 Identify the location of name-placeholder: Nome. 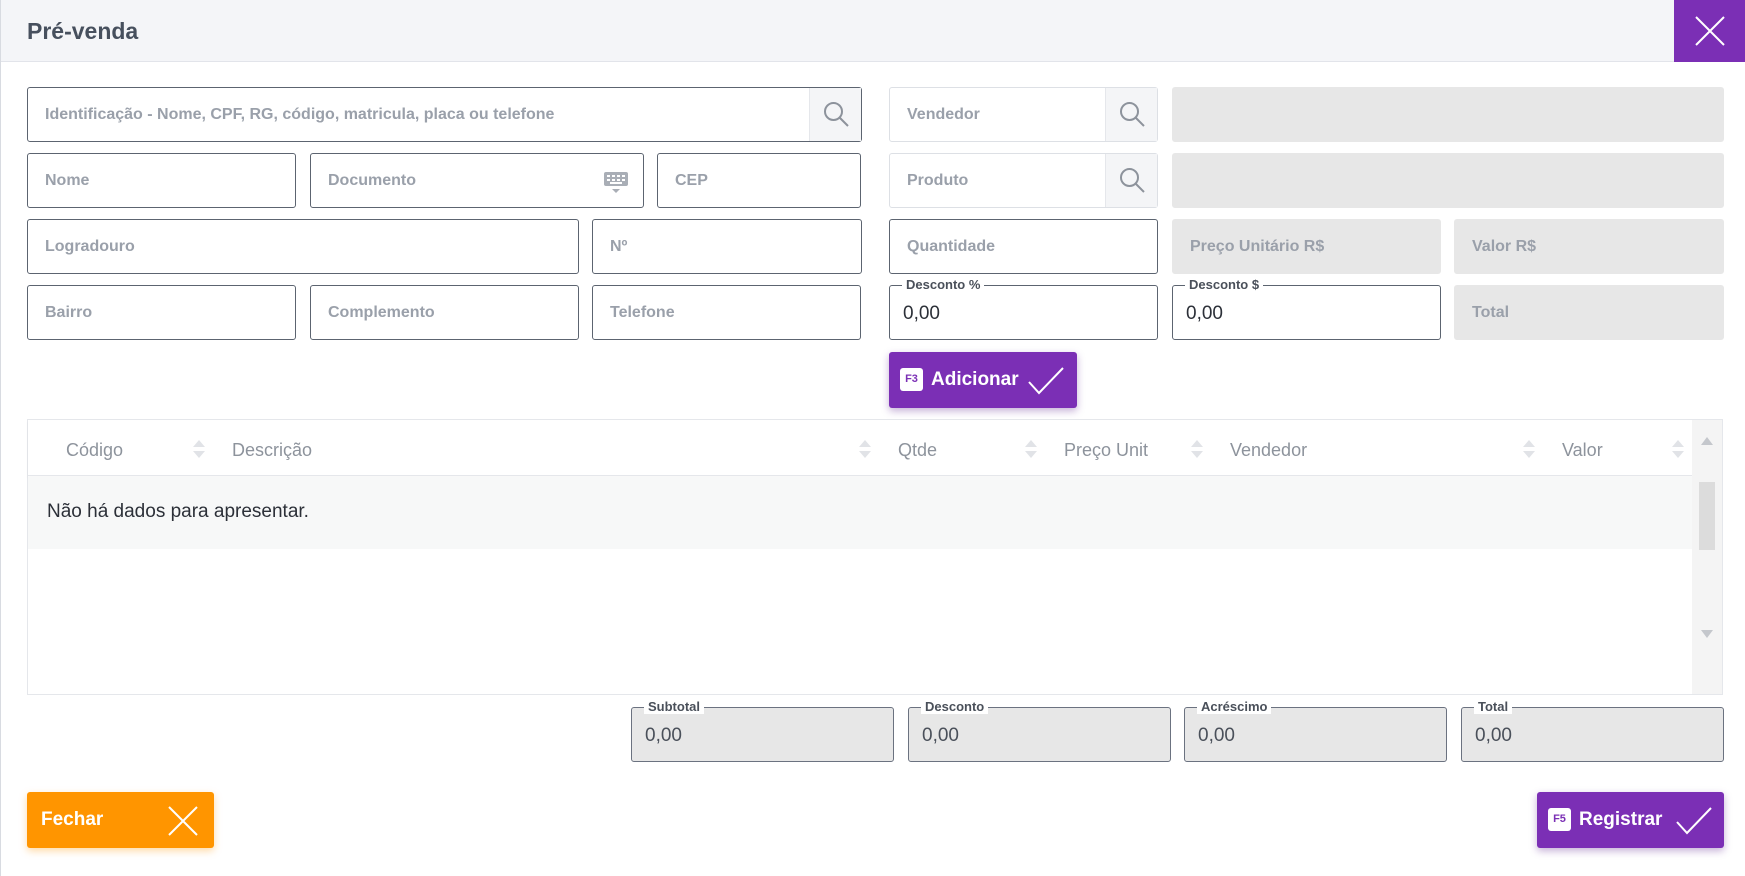
(67, 180).